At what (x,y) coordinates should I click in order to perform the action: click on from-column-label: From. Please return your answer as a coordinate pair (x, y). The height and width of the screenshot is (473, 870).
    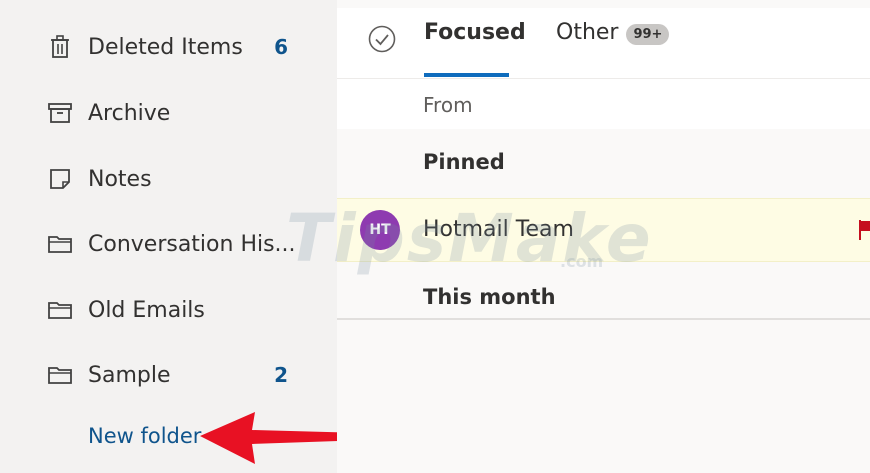
    Looking at the image, I should click on (448, 105).